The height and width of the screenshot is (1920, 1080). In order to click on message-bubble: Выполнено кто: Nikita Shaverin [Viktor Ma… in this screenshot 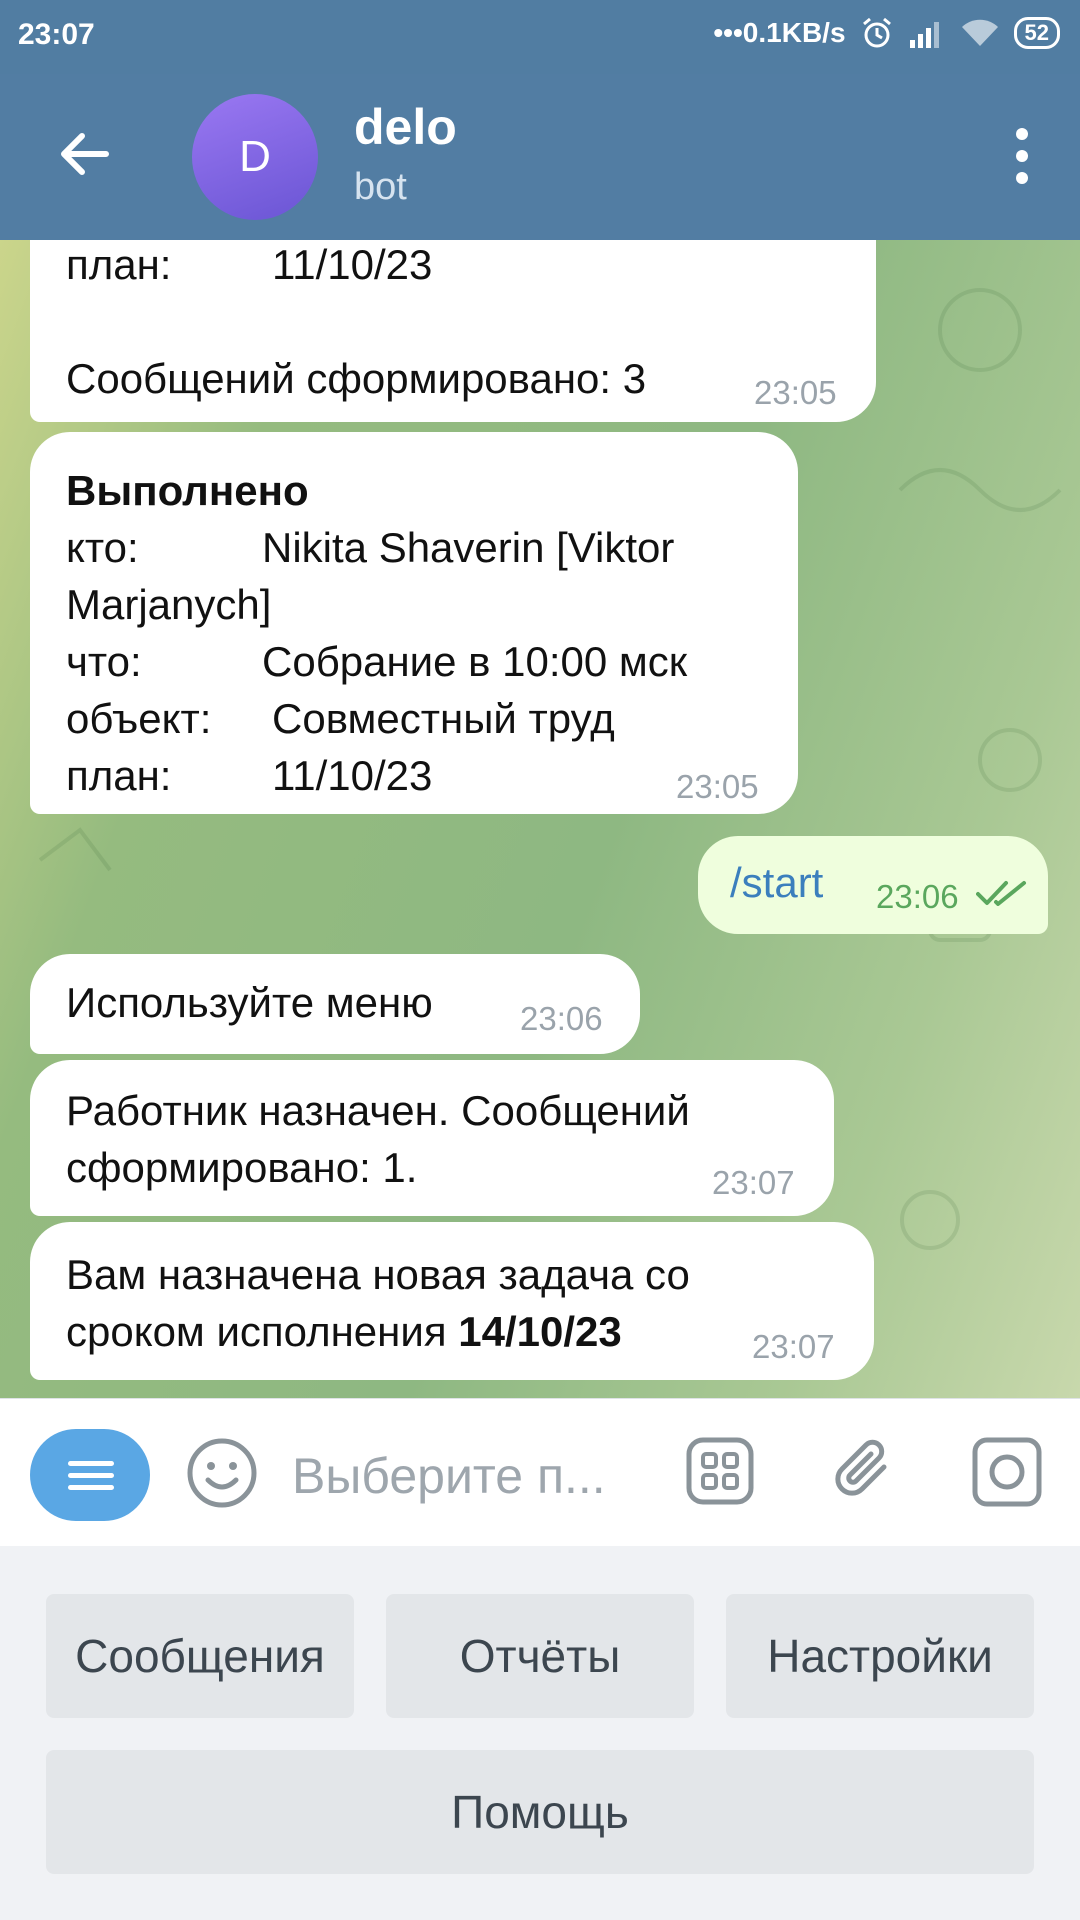, I will do `click(414, 623)`.